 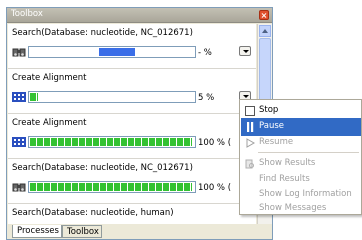 I want to click on menu-item-label: Show Messages, so click(x=293, y=208).